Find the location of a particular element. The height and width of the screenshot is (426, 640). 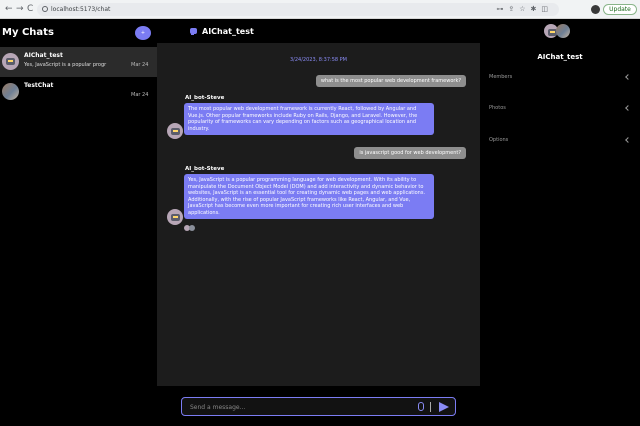

plus-icon: + is located at coordinates (143, 33).